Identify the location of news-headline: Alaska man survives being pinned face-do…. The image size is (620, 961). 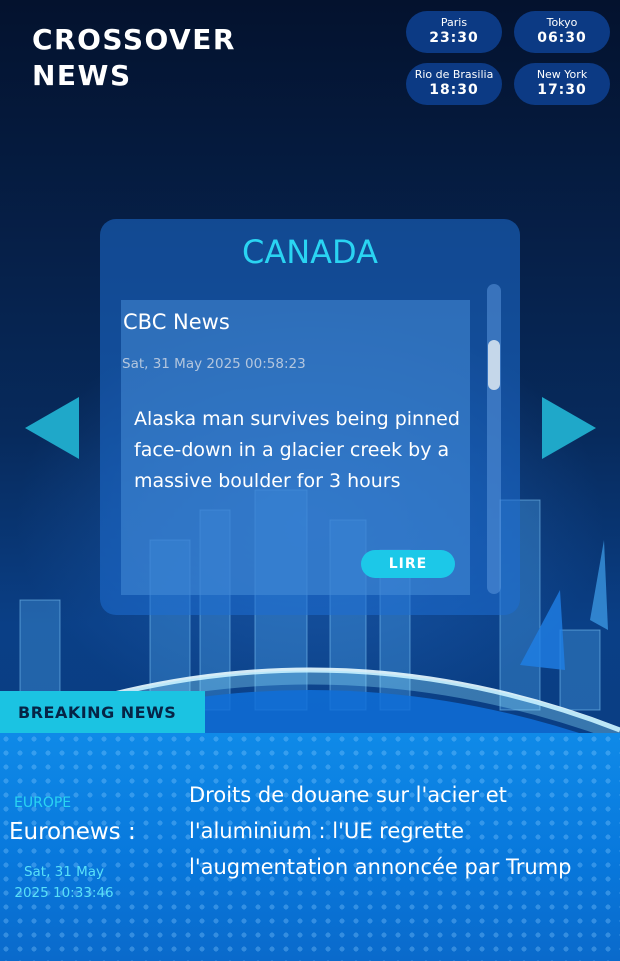
(297, 450).